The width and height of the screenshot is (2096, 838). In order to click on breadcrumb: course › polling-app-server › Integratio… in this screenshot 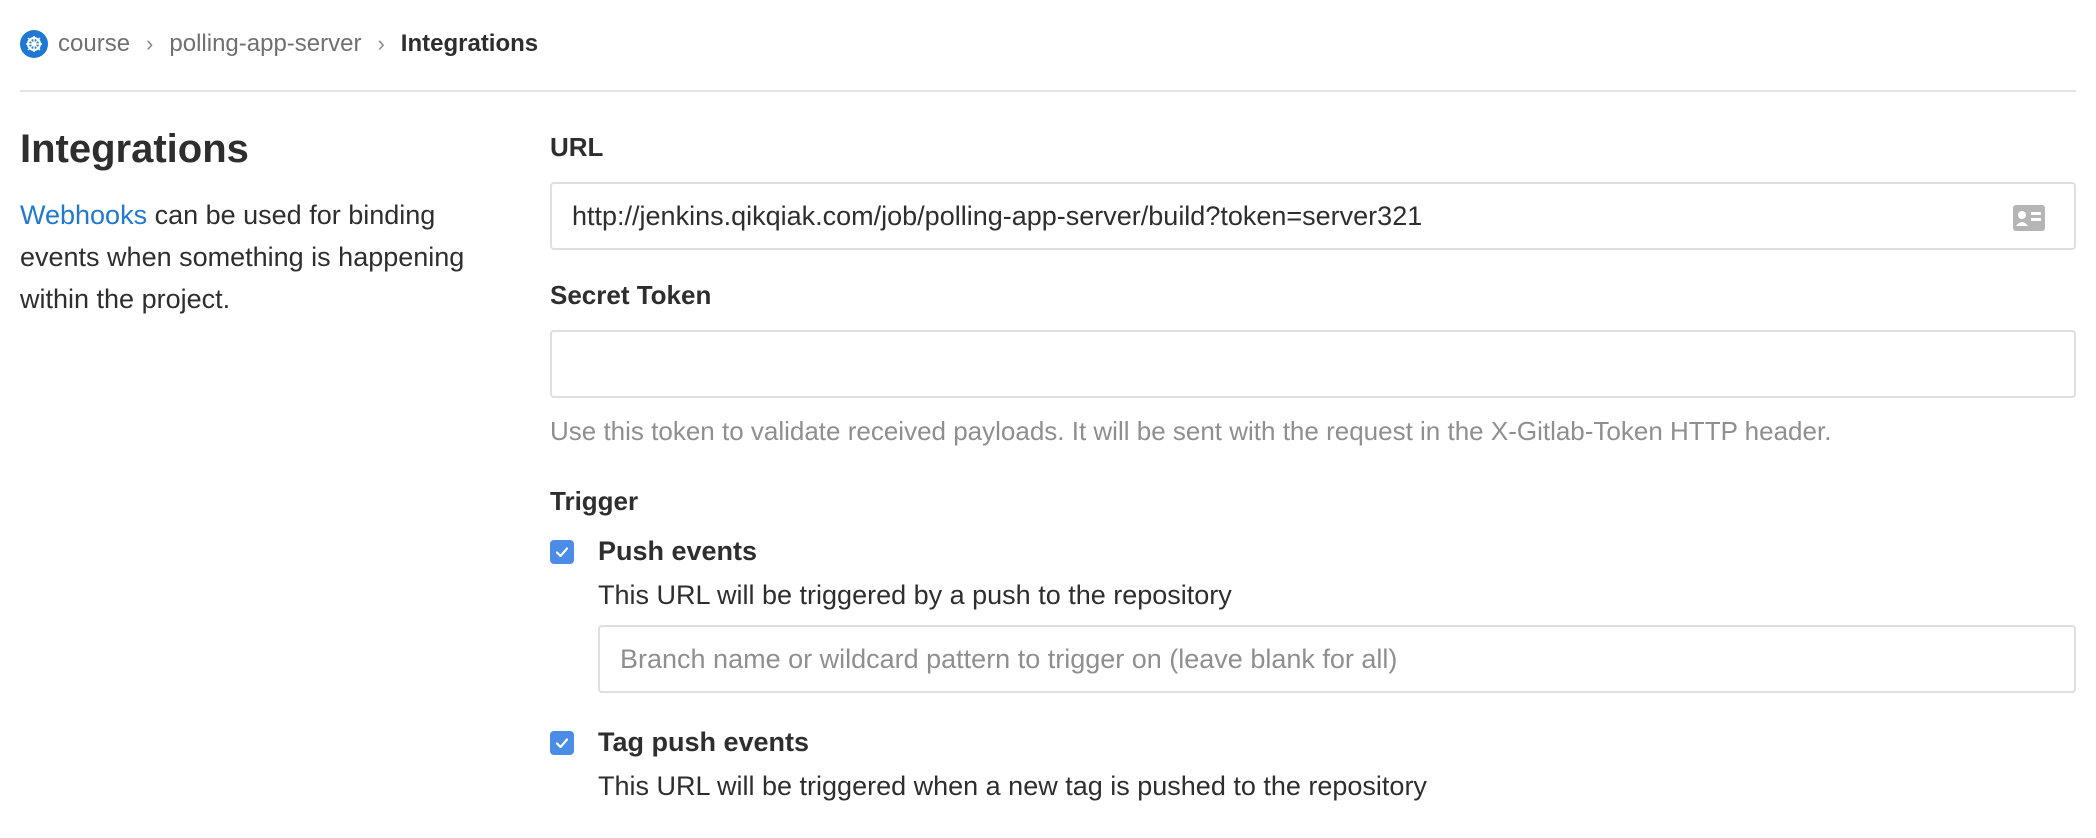, I will do `click(279, 44)`.